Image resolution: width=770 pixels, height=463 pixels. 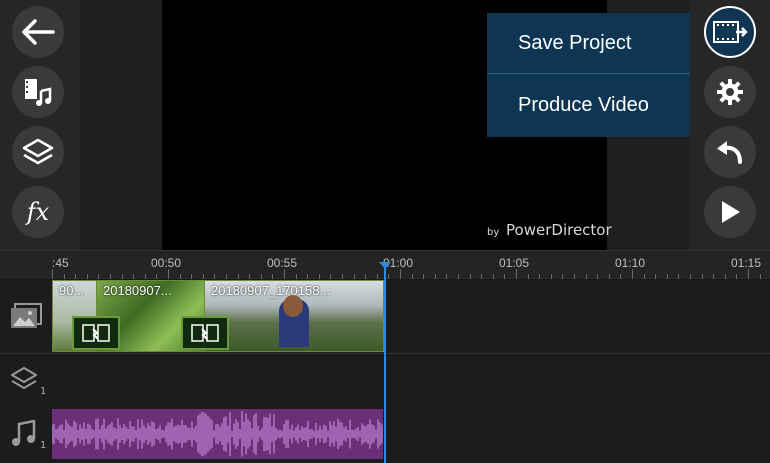 I want to click on powerdirector-watermark: by PowerDirector, so click(x=549, y=230).